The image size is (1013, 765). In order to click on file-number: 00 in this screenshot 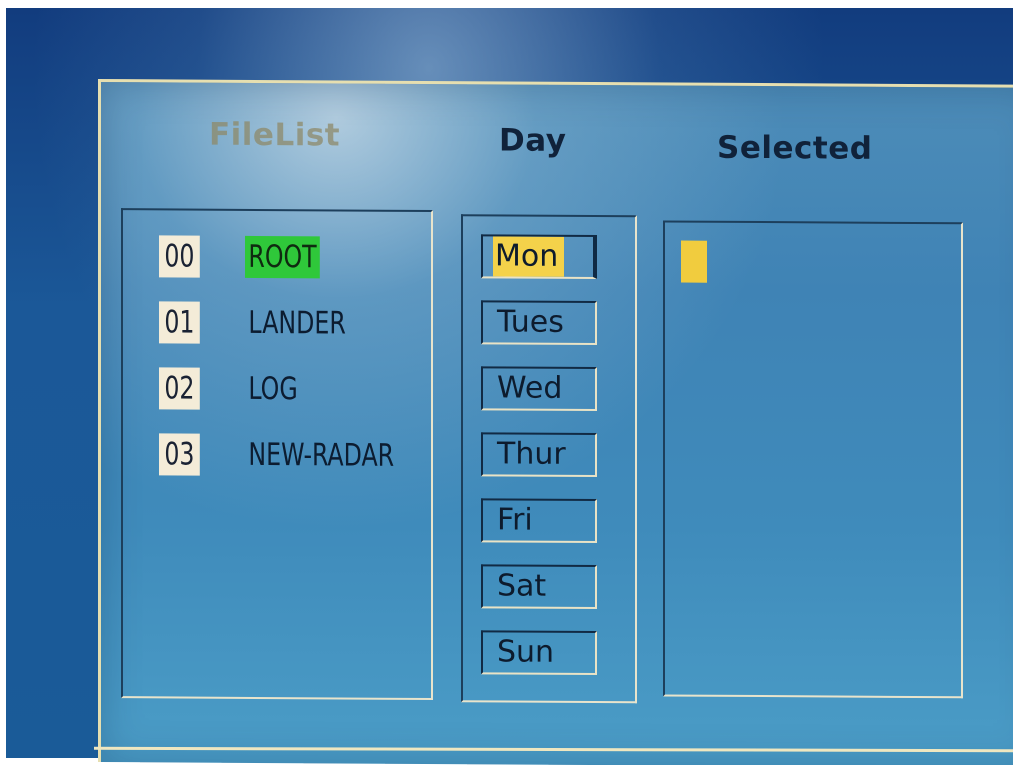, I will do `click(179, 256)`.